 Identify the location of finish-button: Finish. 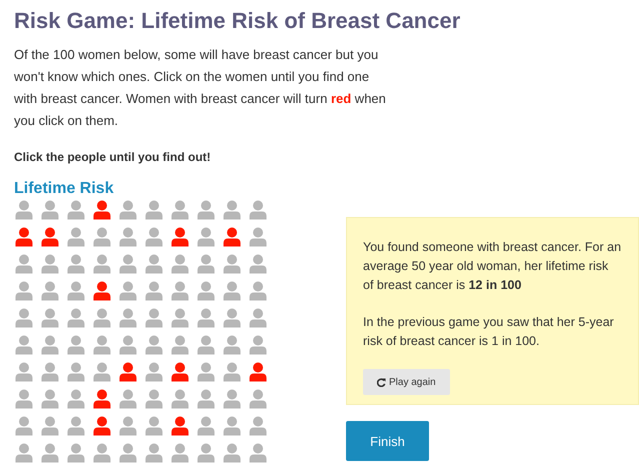
(387, 441).